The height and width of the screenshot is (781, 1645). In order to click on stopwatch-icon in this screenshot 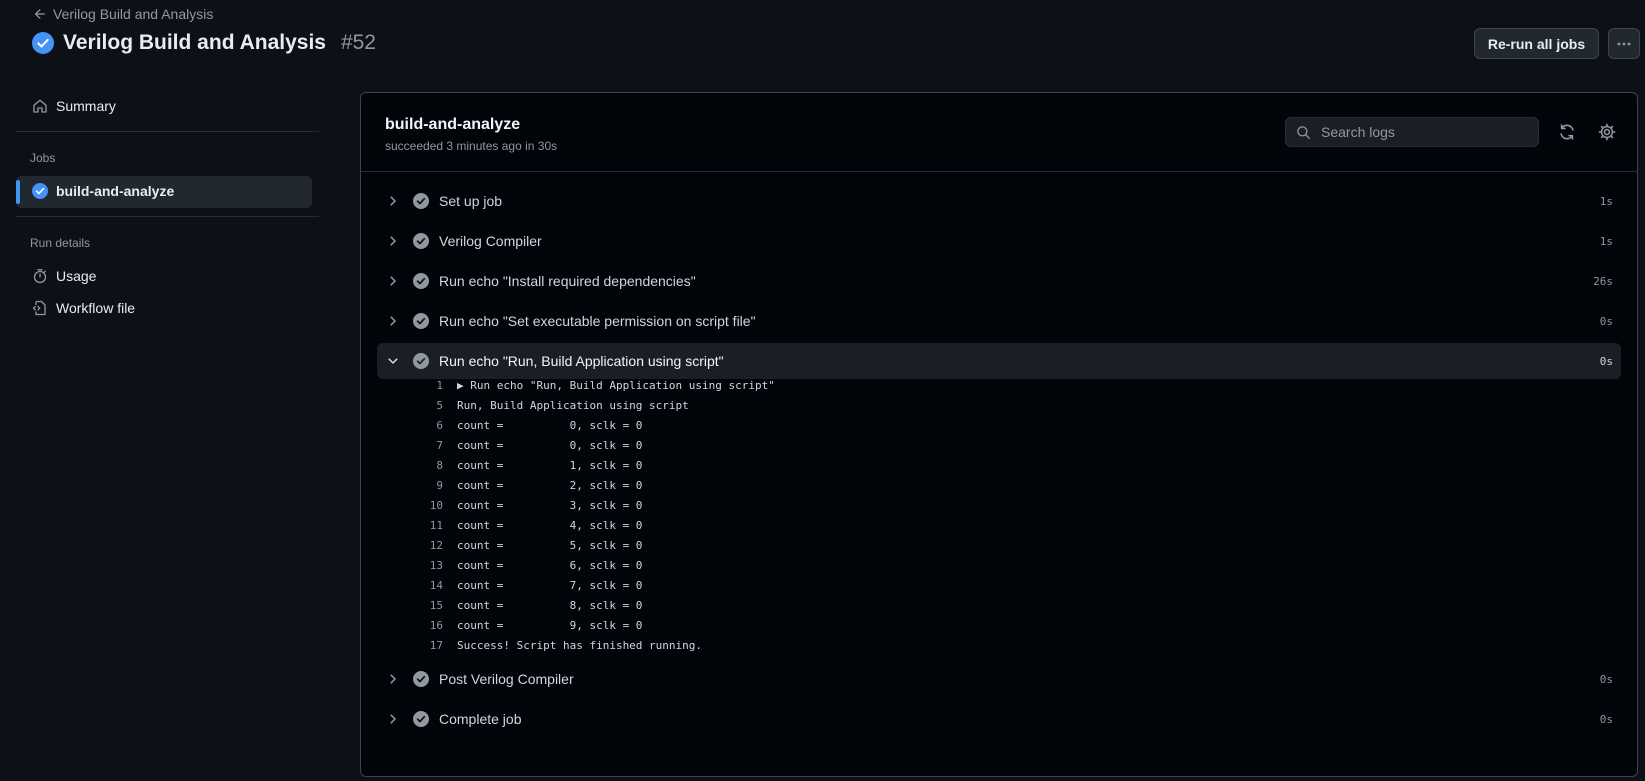, I will do `click(40, 276)`.